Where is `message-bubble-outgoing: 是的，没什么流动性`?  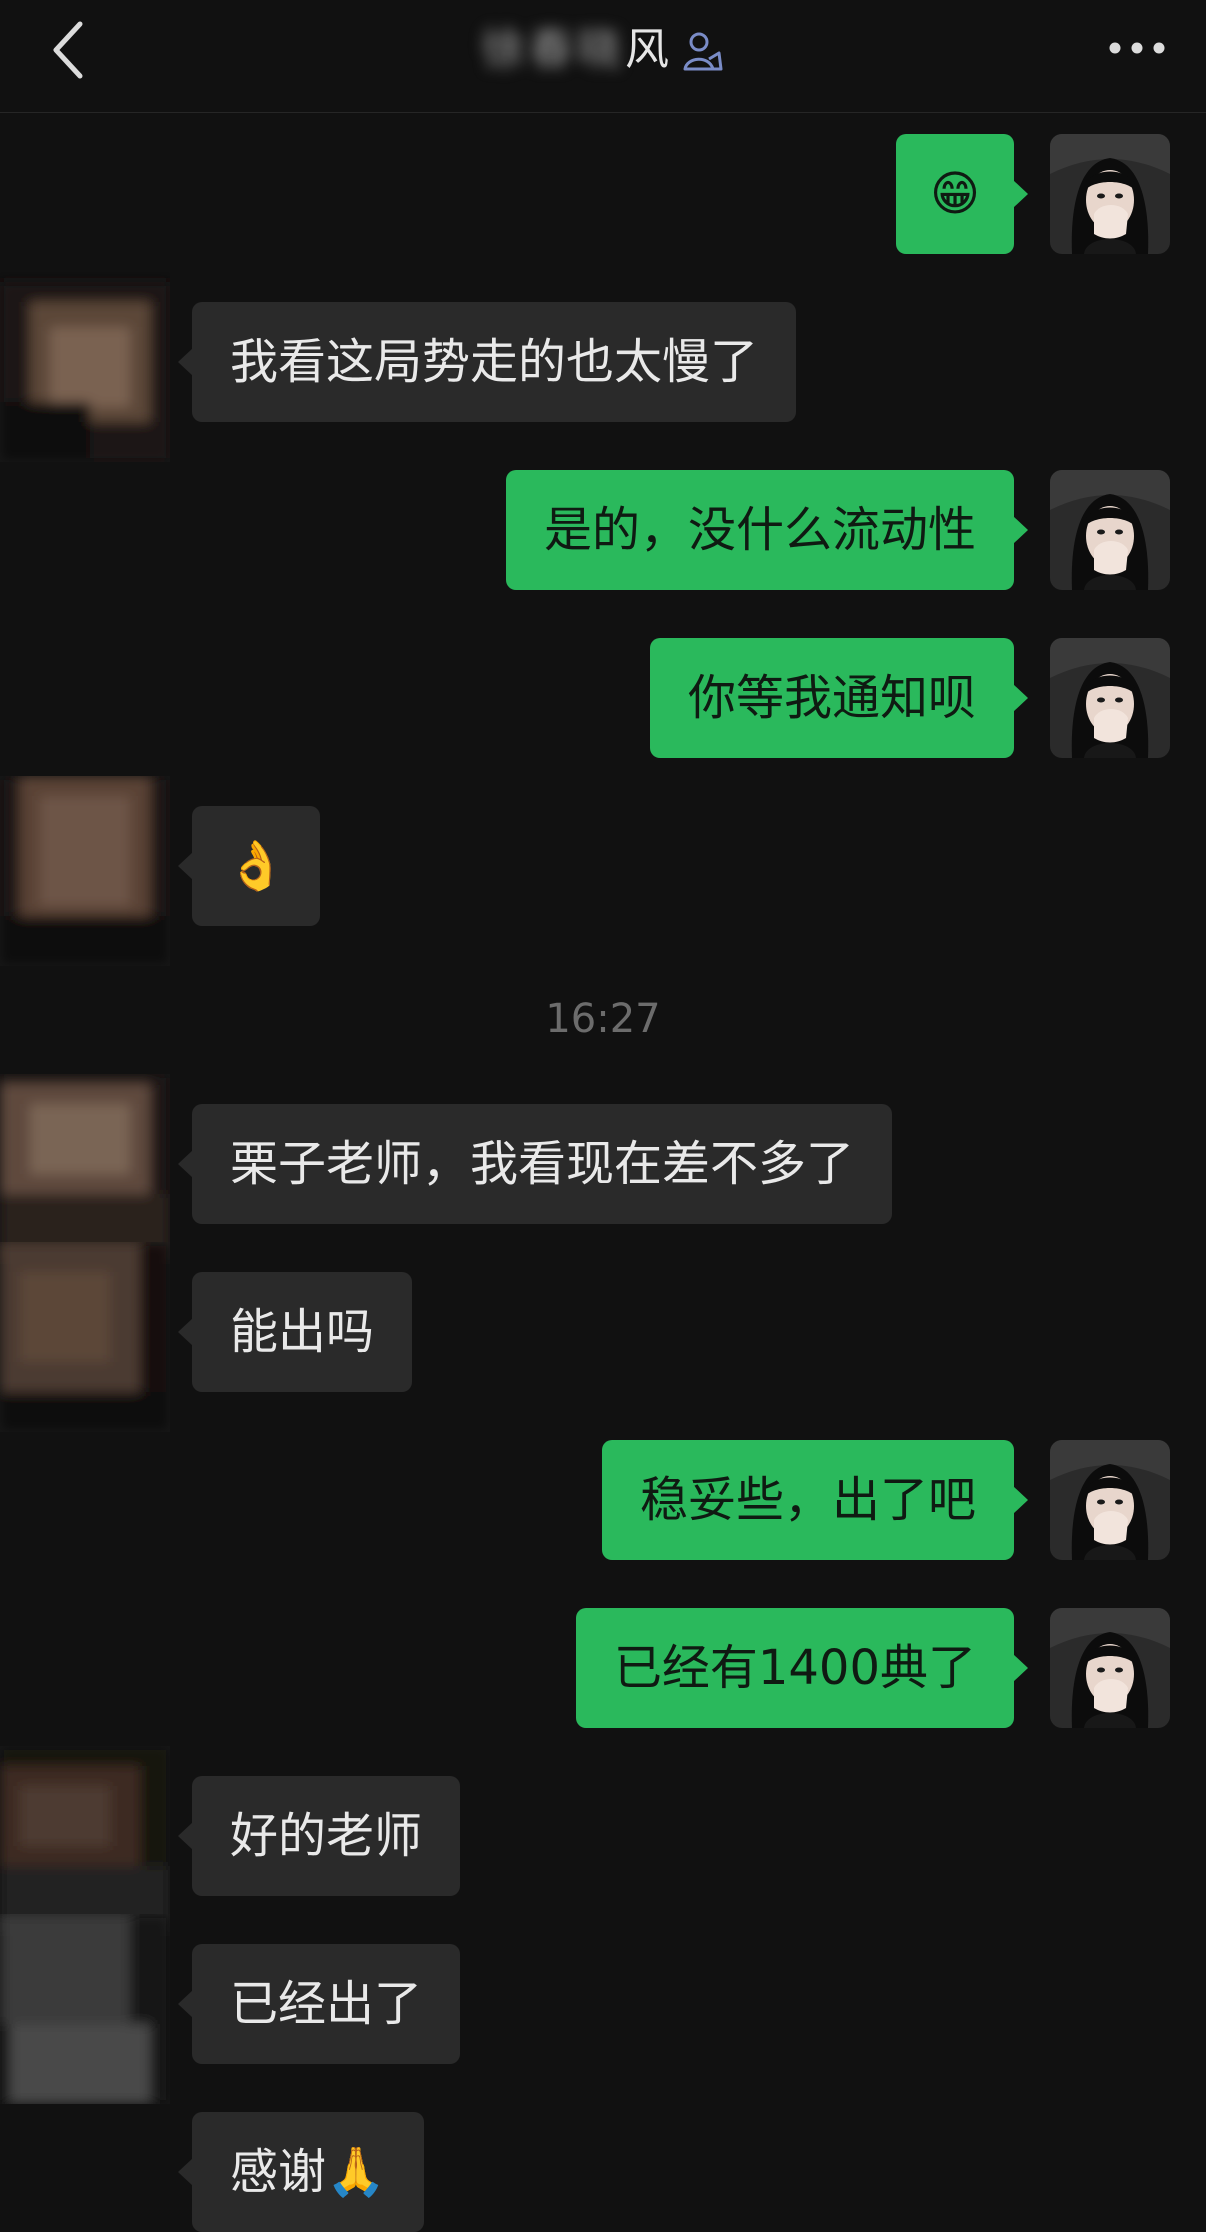 message-bubble-outgoing: 是的，没什么流动性 is located at coordinates (767, 530).